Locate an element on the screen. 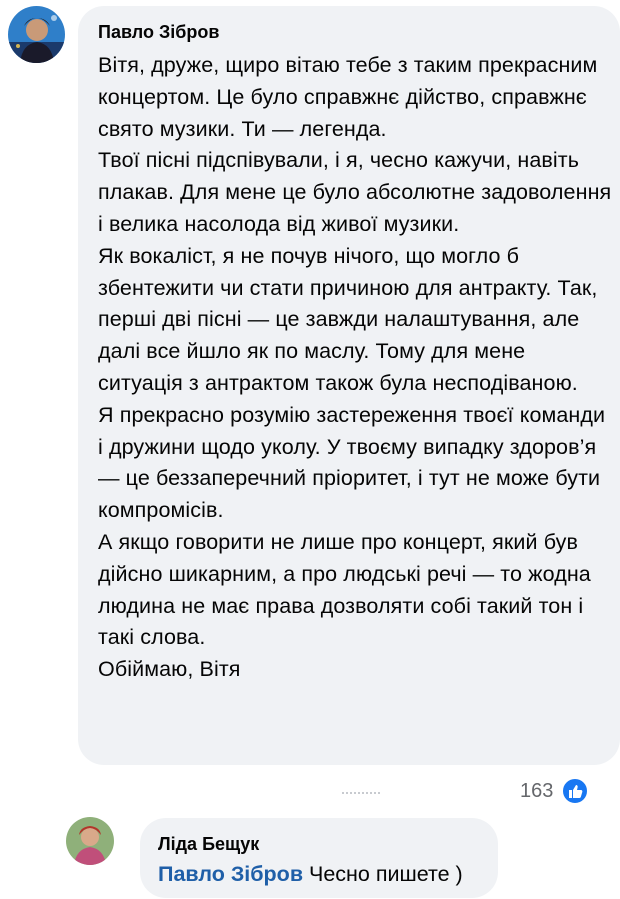  replier-avatar is located at coordinates (90, 841).